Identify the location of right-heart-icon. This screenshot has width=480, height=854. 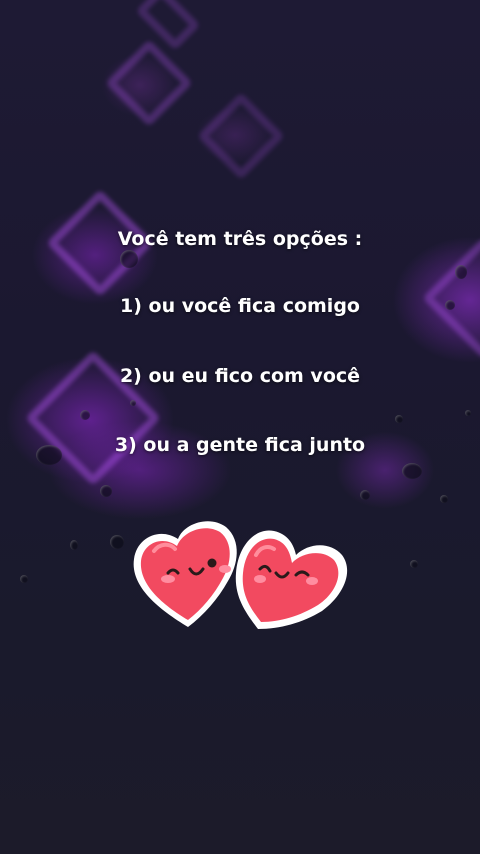
(291, 579).